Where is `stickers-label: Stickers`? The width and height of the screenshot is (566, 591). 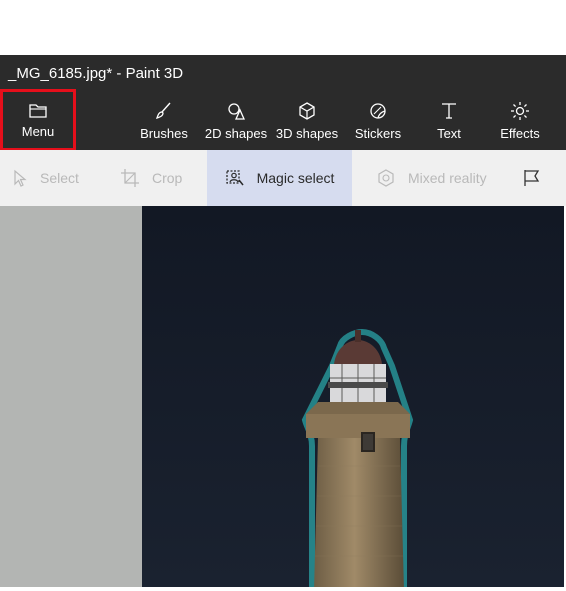
stickers-label: Stickers is located at coordinates (378, 133).